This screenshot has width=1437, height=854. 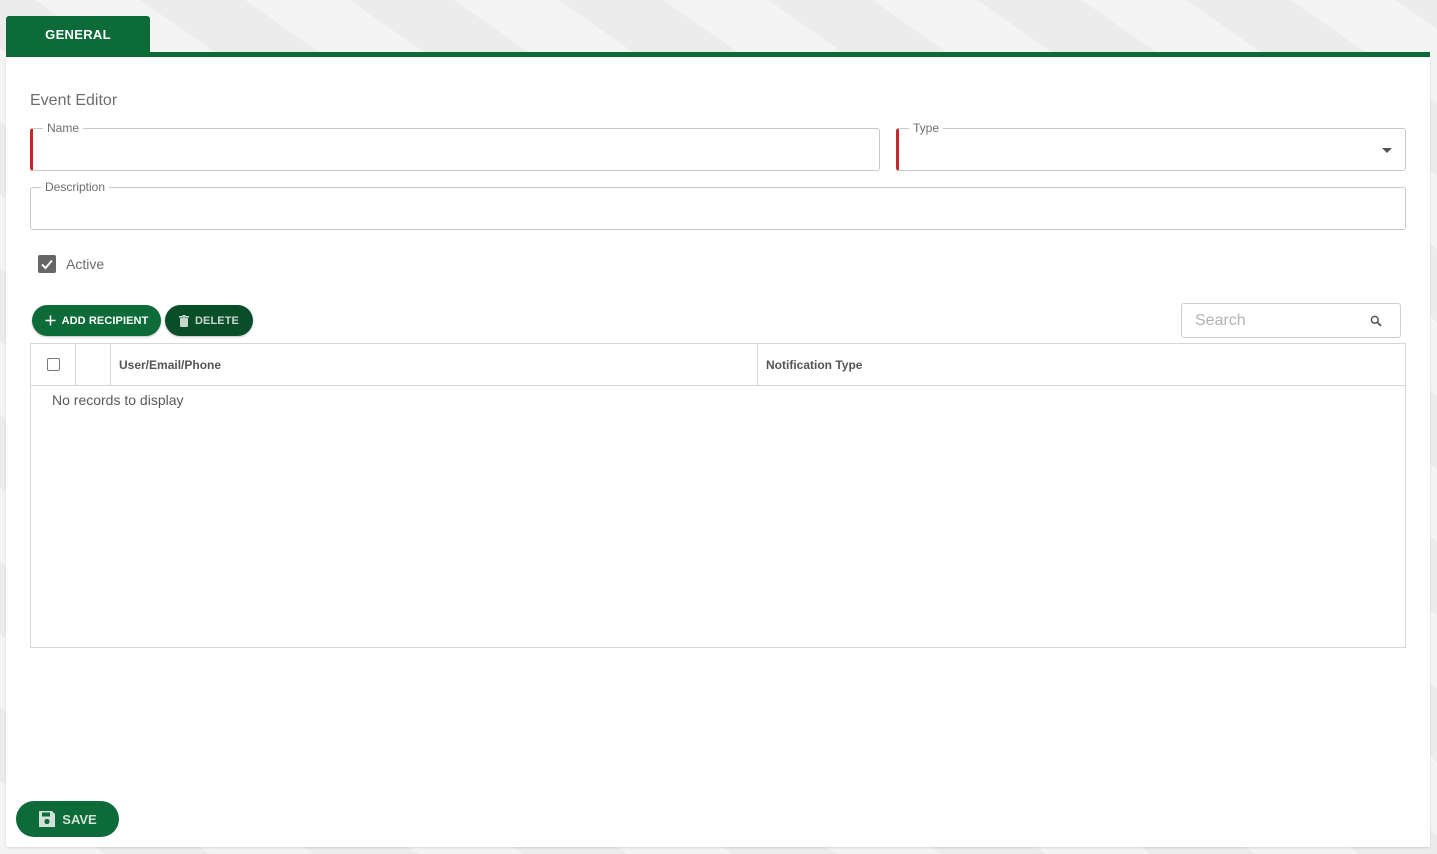 I want to click on active-label: Active, so click(x=85, y=264).